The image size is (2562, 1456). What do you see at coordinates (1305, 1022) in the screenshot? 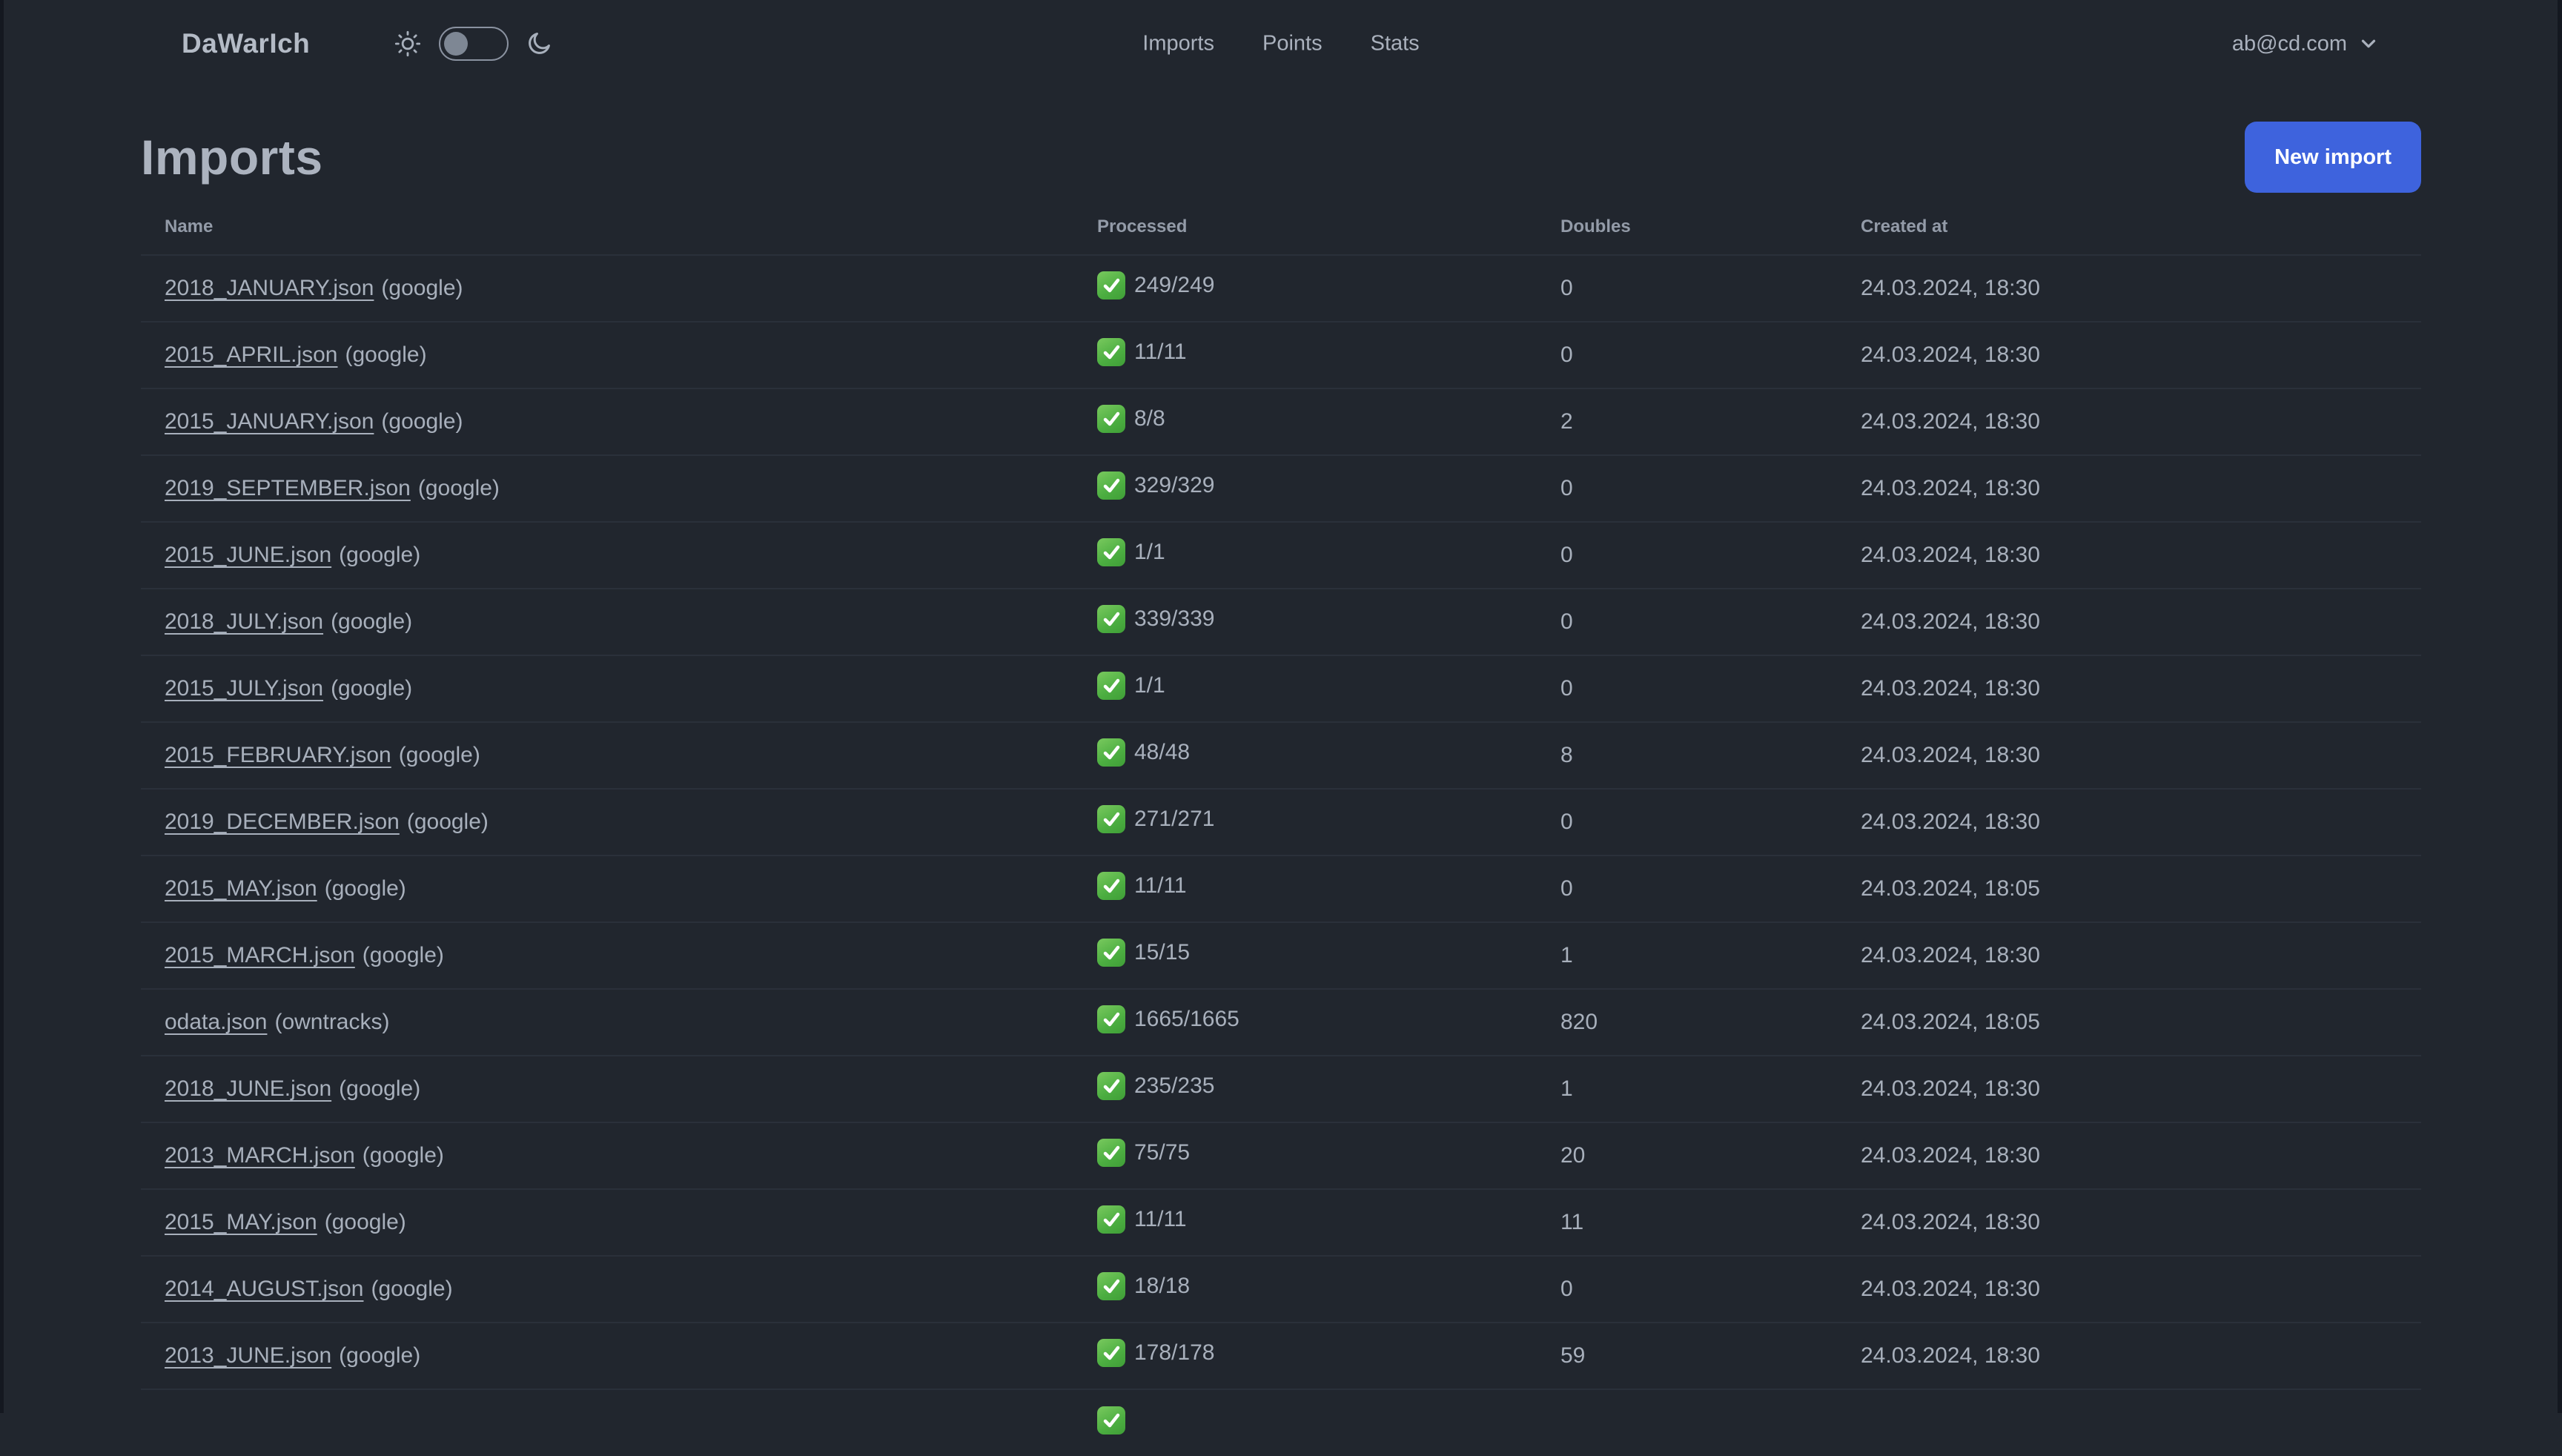
I see `processed-cell: 1665/1665` at bounding box center [1305, 1022].